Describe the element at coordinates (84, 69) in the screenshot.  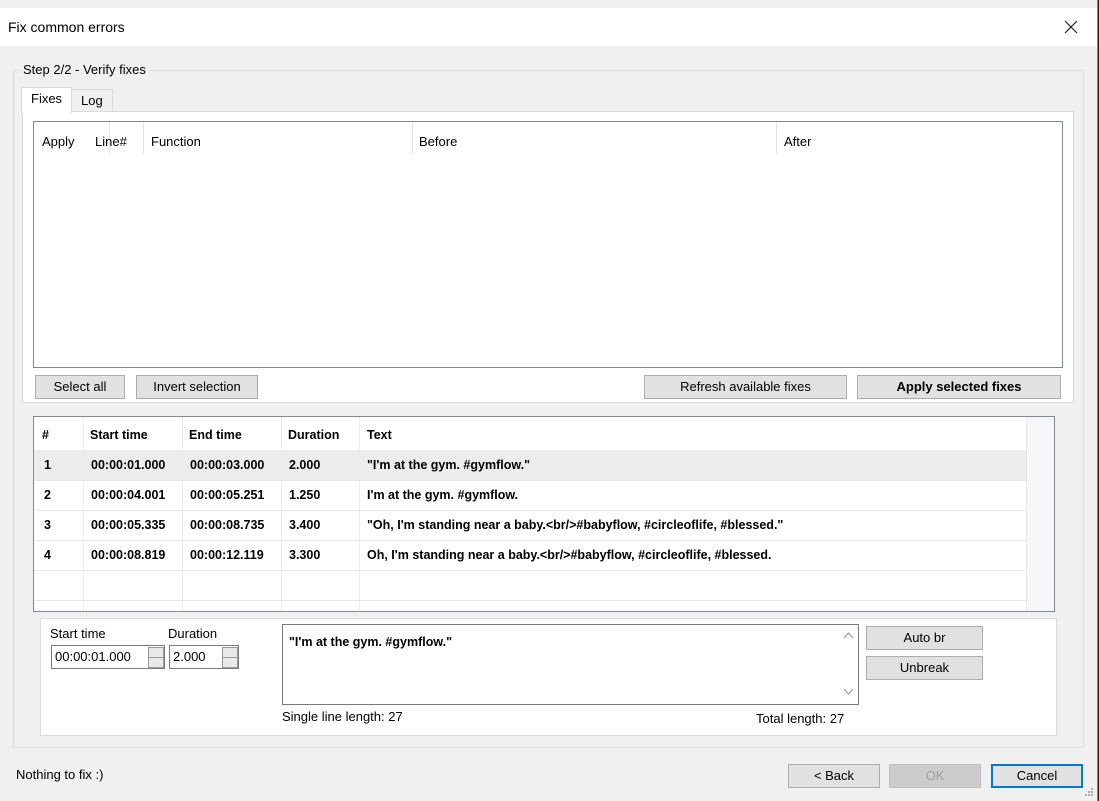
I see `group-legend: Step 2/2 - Verify fixes` at that location.